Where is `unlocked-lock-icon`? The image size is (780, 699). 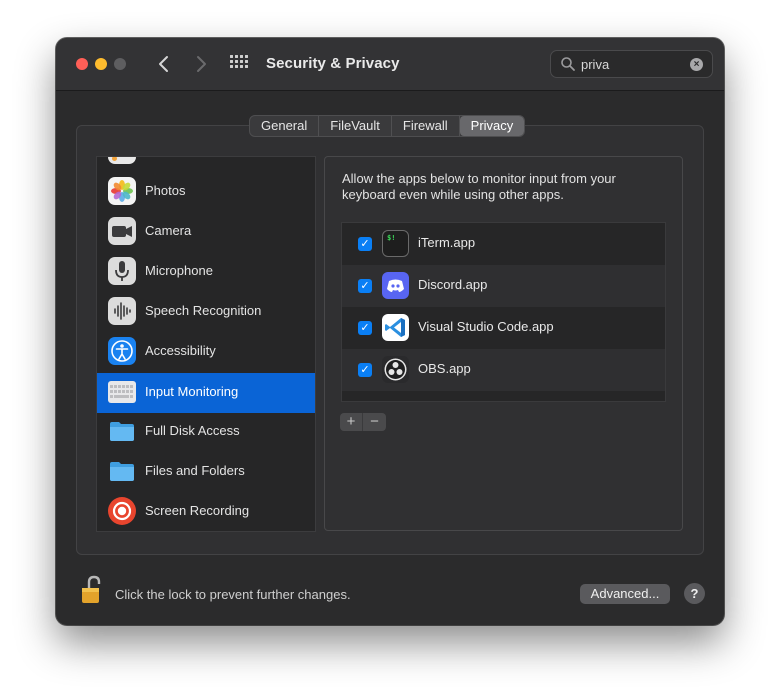 unlocked-lock-icon is located at coordinates (92, 590).